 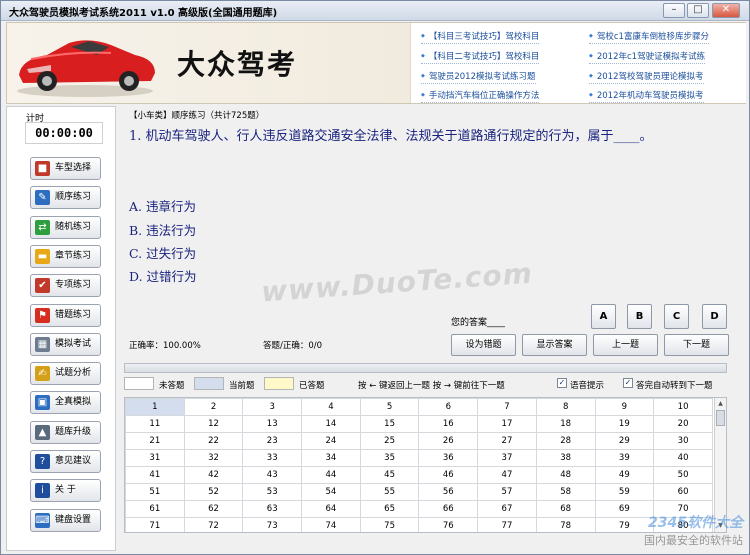 What do you see at coordinates (65, 432) in the screenshot?
I see `sidebar-button-10: ▲ 题库升级` at bounding box center [65, 432].